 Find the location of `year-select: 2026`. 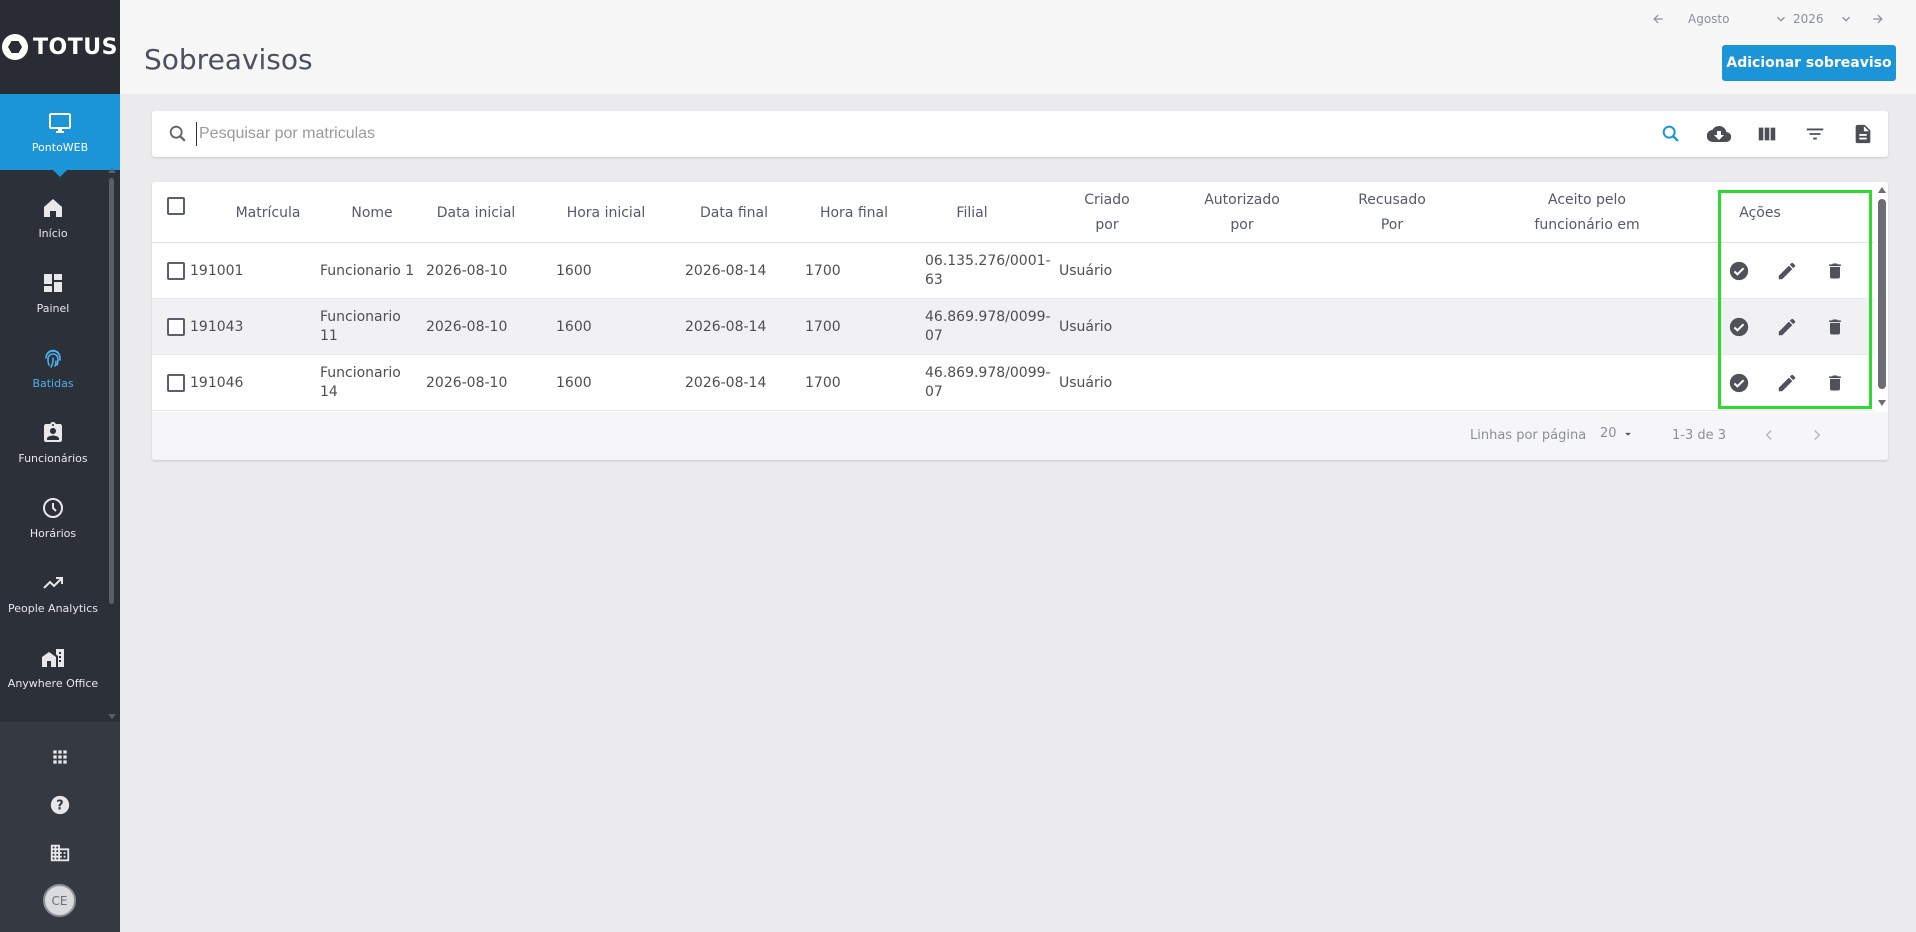

year-select: 2026 is located at coordinates (1828, 19).